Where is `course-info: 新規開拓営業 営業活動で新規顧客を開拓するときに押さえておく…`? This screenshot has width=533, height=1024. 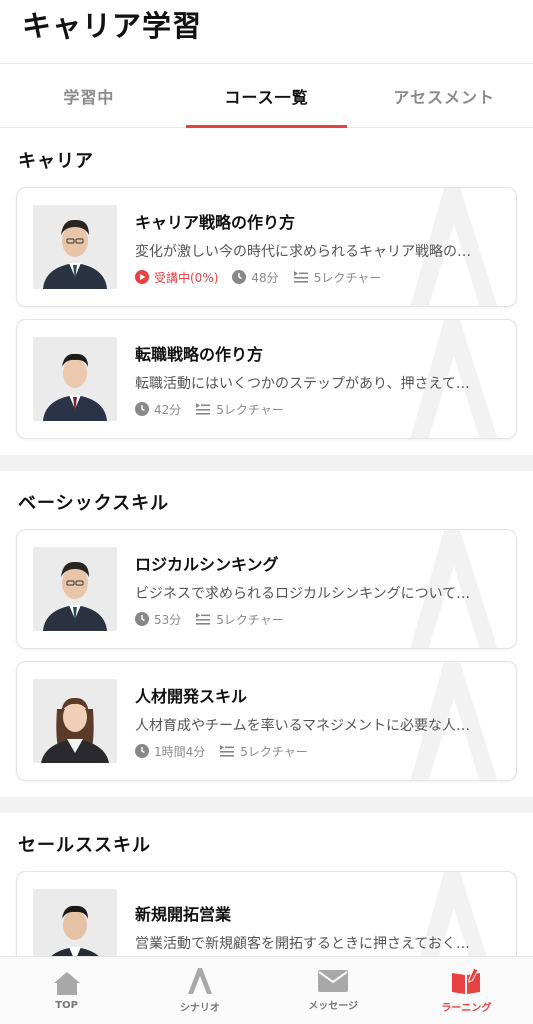
course-info: 新規開拓営業 営業活動で新規顧客を開拓するときに押さえておく… is located at coordinates (317, 928).